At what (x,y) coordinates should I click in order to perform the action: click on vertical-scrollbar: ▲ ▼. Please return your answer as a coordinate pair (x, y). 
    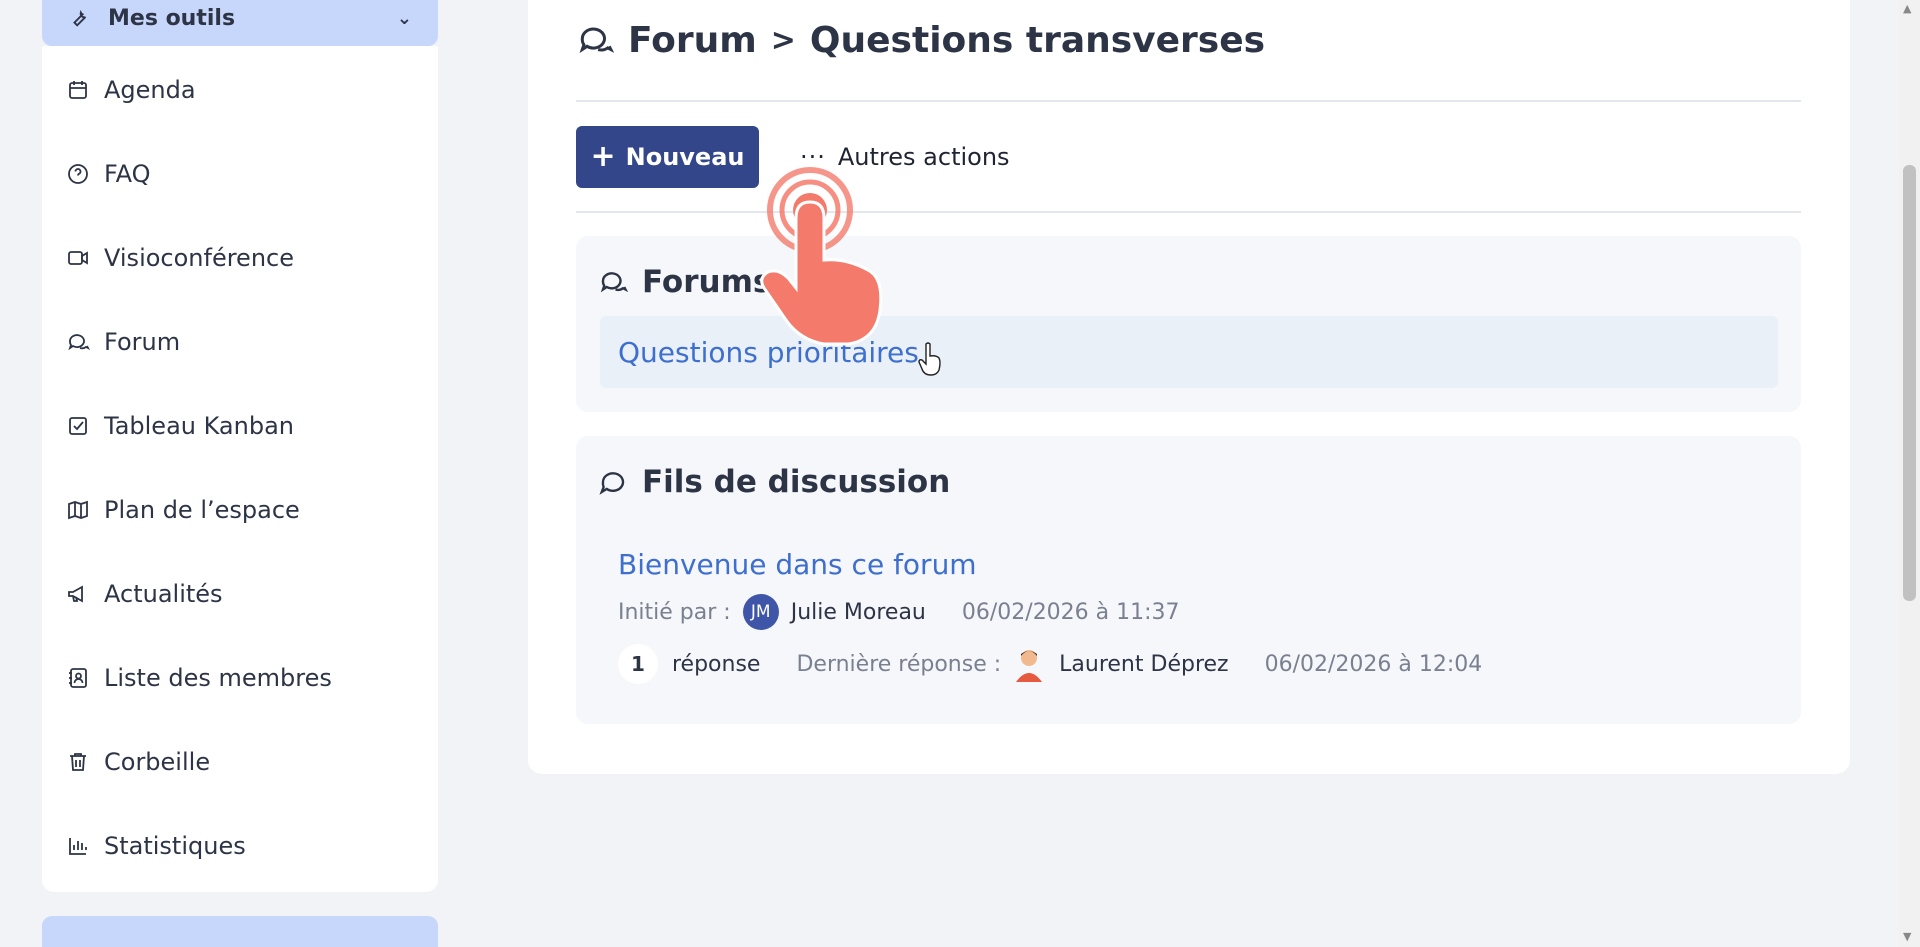
    Looking at the image, I should click on (1909, 473).